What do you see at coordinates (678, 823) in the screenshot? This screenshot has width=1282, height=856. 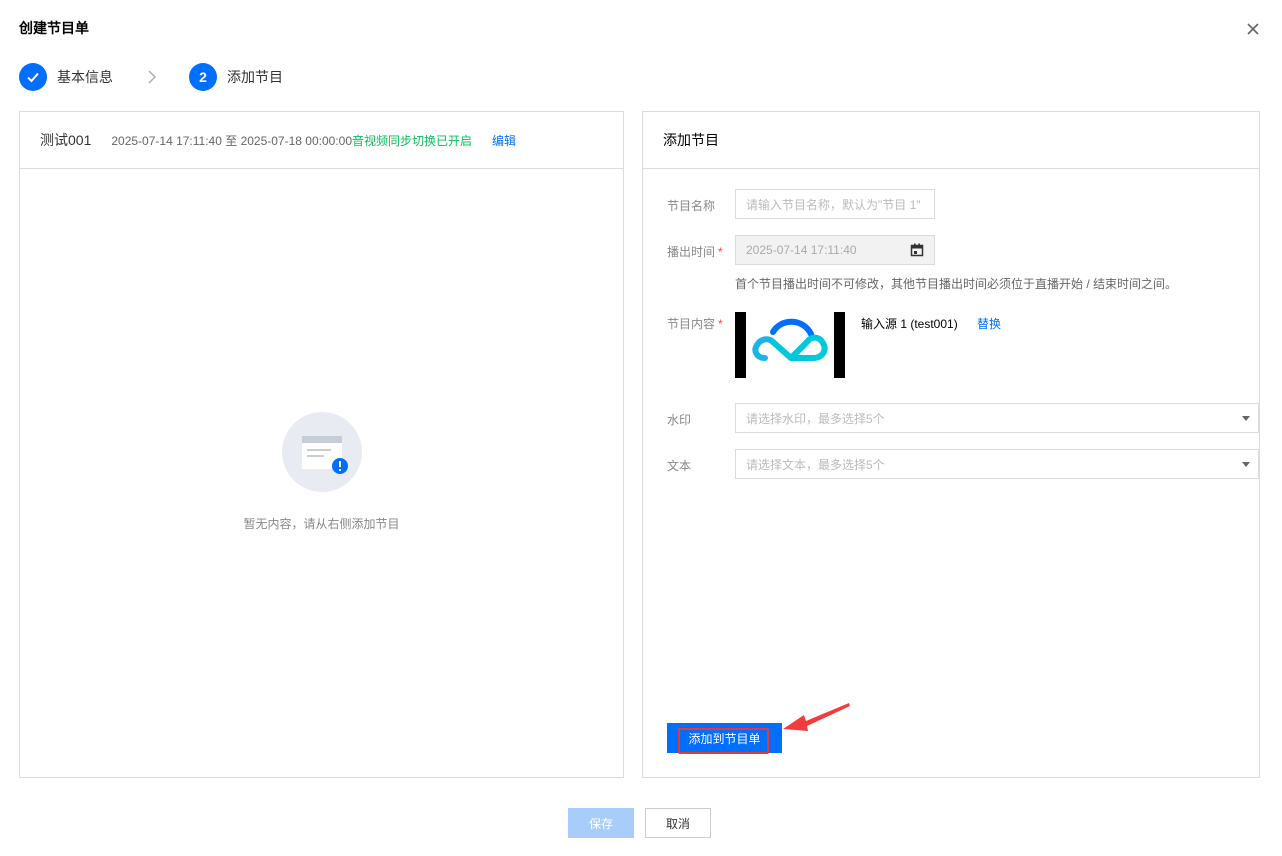 I see `cancel-button: 取消` at bounding box center [678, 823].